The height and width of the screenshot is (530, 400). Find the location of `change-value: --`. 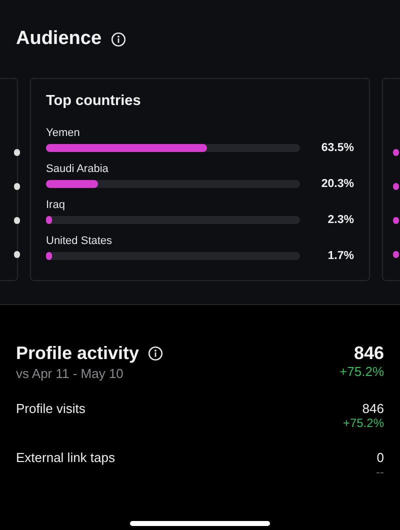

change-value: -- is located at coordinates (380, 472).